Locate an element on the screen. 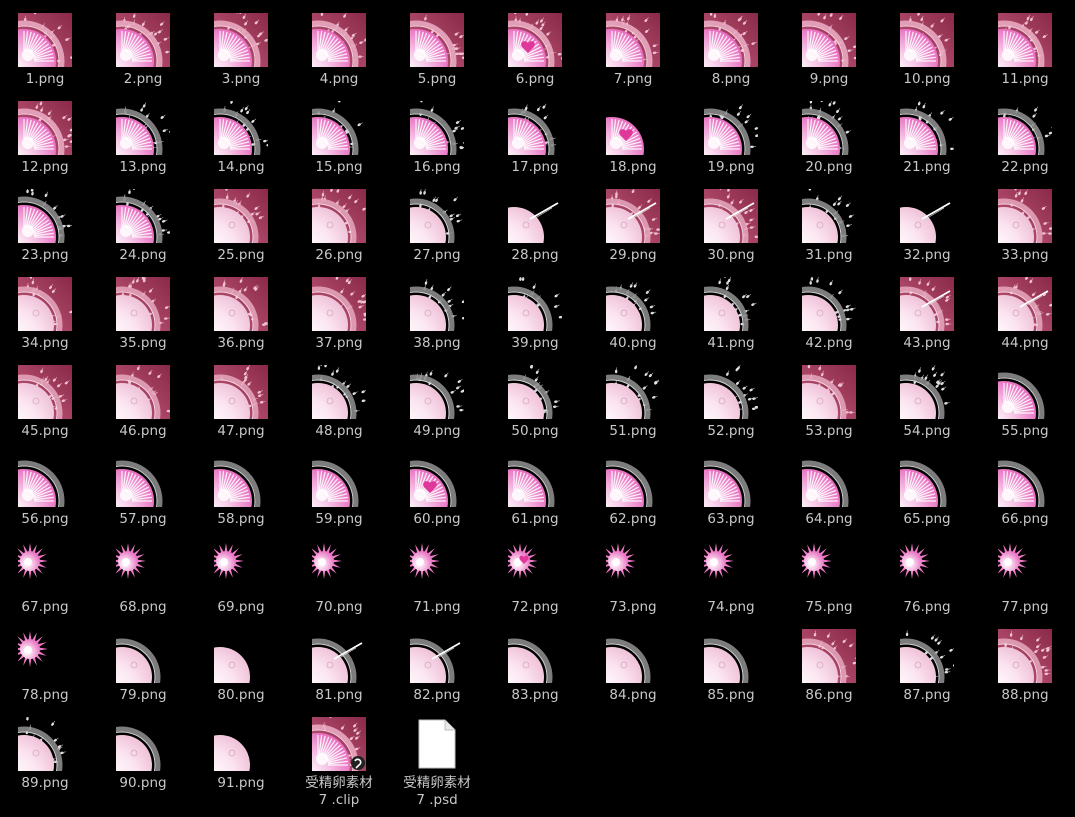  file-item: 受精卵素材 7 .clip is located at coordinates (339, 761).